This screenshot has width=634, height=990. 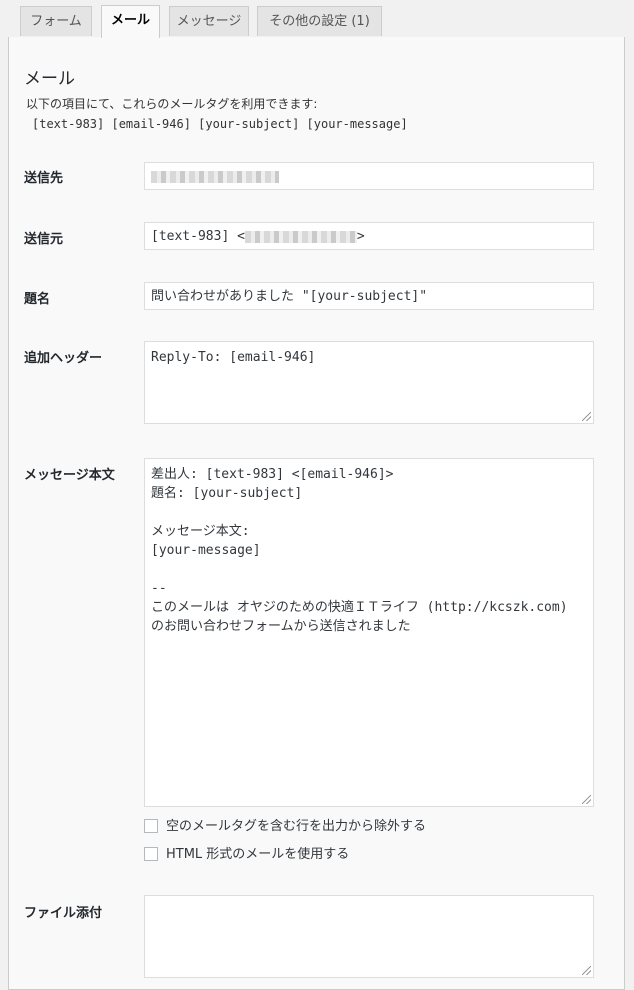 What do you see at coordinates (369, 936) in the screenshot?
I see `file-attachments-textarea` at bounding box center [369, 936].